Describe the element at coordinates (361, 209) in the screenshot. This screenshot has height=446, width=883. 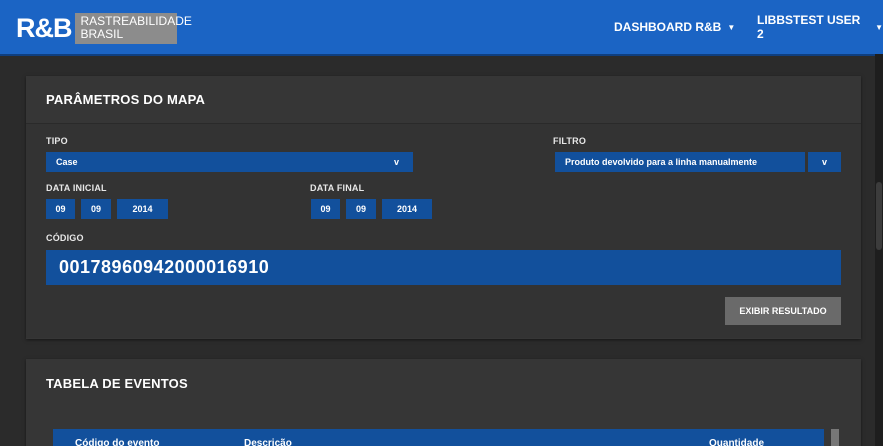
I see `data-final-month: 09` at that location.